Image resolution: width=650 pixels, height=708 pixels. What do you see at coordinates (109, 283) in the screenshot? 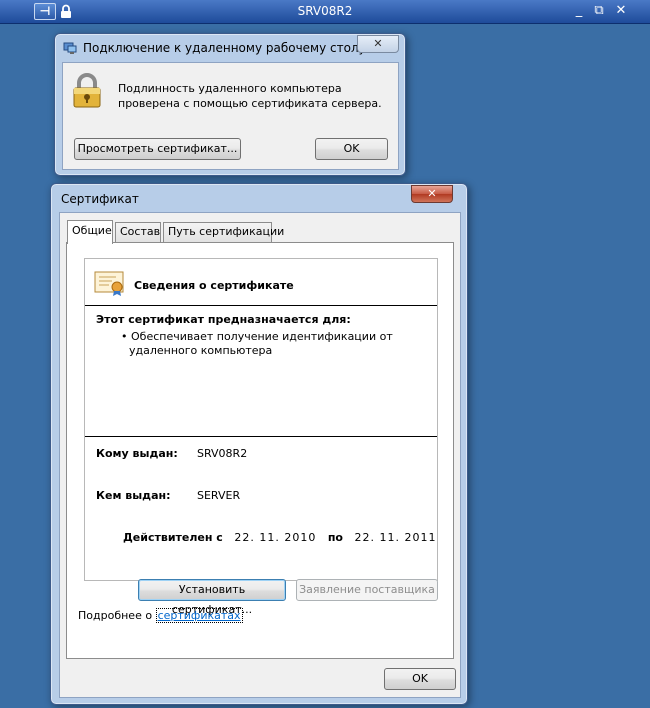
I see `certificate-icon` at bounding box center [109, 283].